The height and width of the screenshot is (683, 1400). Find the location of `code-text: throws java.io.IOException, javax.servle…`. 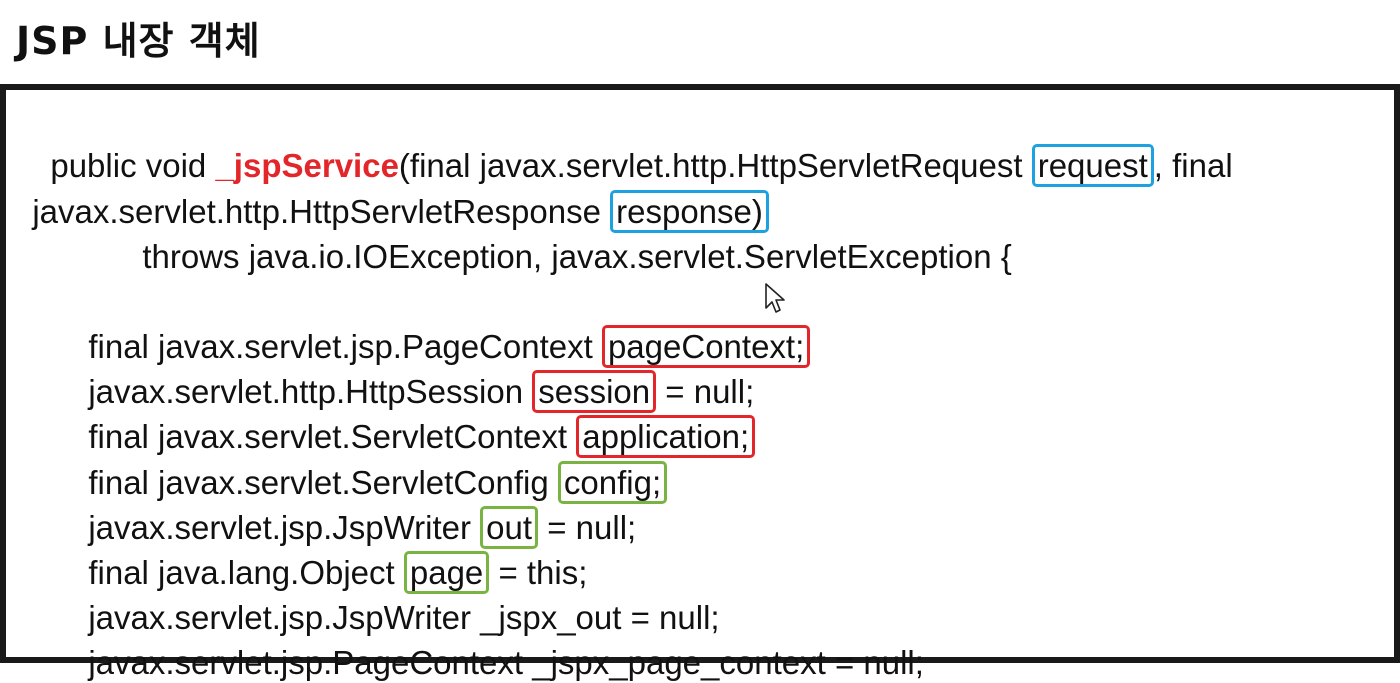

code-text: throws java.io.IOException, javax.servle… is located at coordinates (577, 256).